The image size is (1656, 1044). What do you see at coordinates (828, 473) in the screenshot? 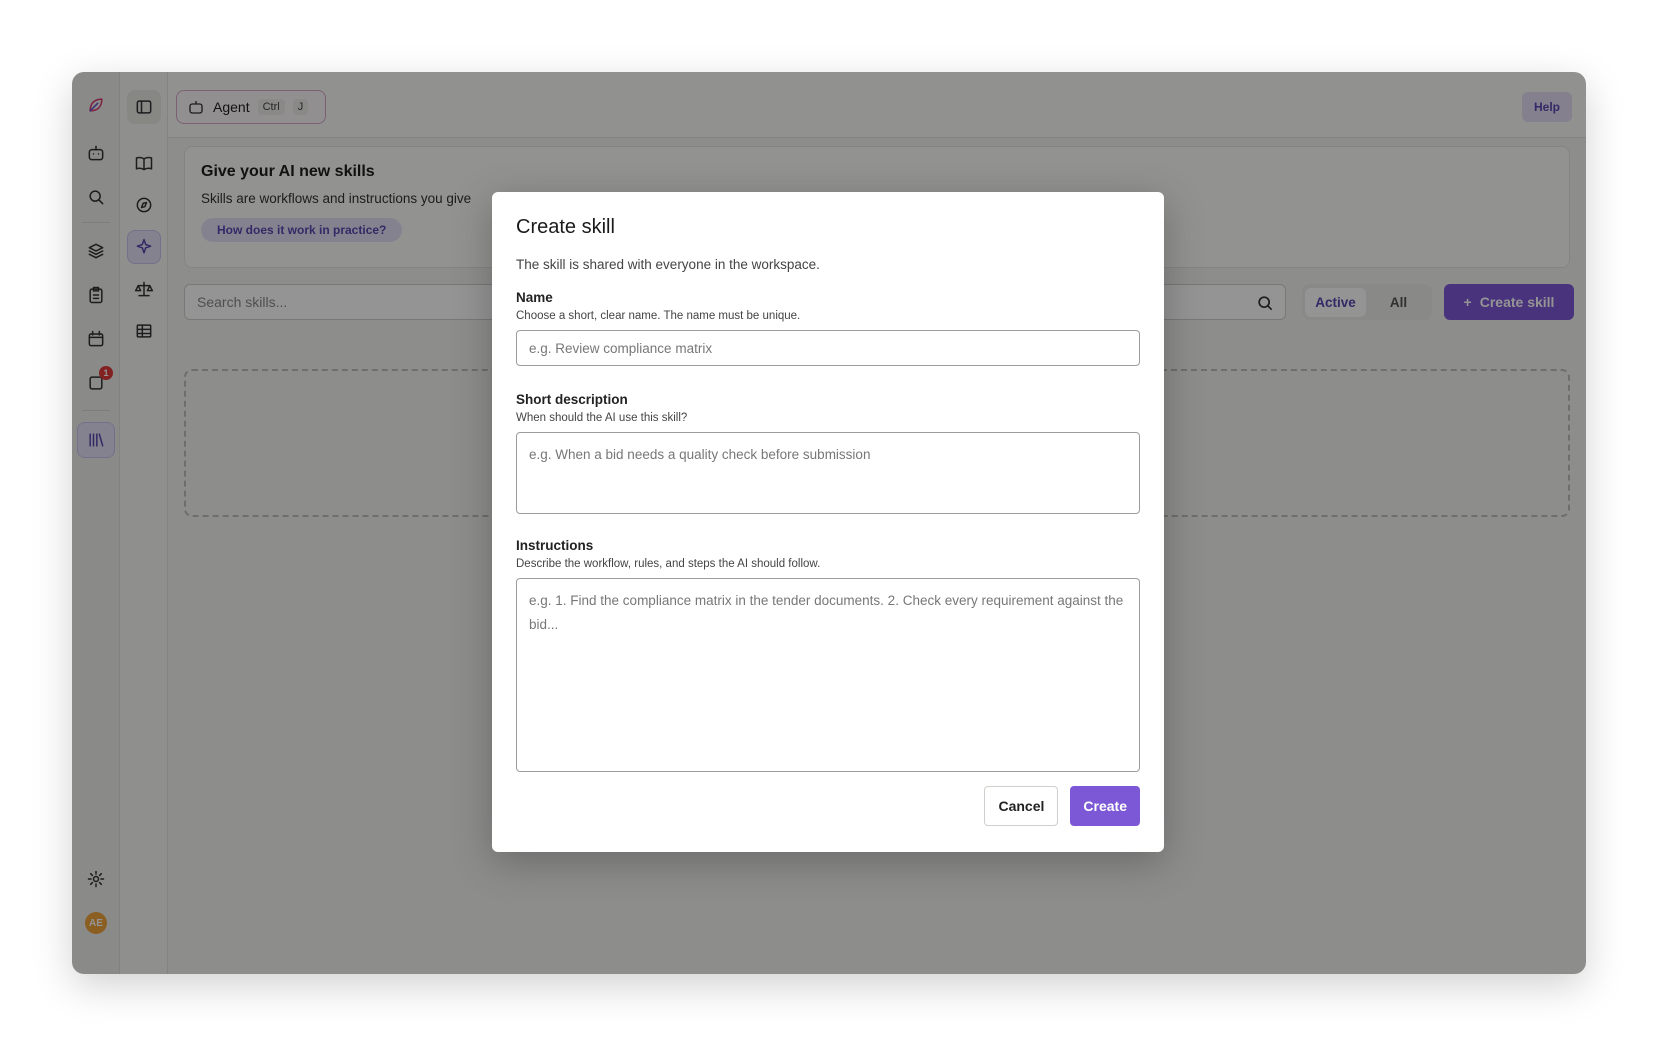
I see `description-field` at bounding box center [828, 473].